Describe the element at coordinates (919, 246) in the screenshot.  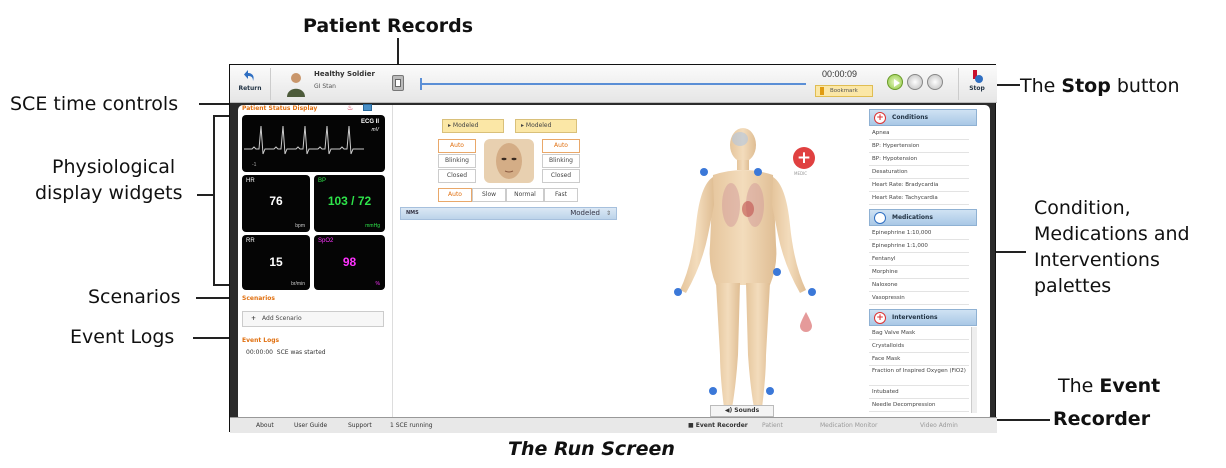
I see `medication-item: Epinephrine 1:1,000` at that location.